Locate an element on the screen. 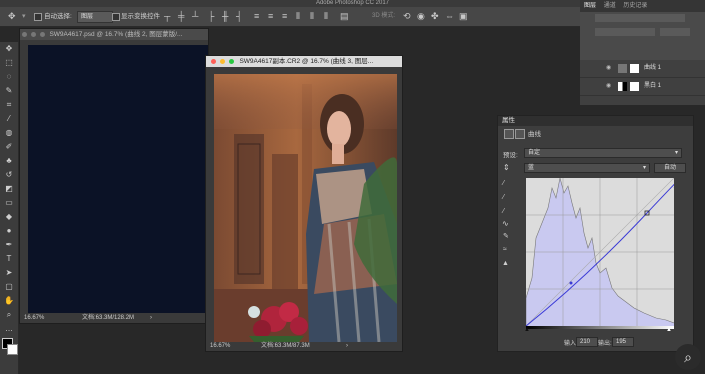  document-1-zoom: 16.67% is located at coordinates (34, 318).